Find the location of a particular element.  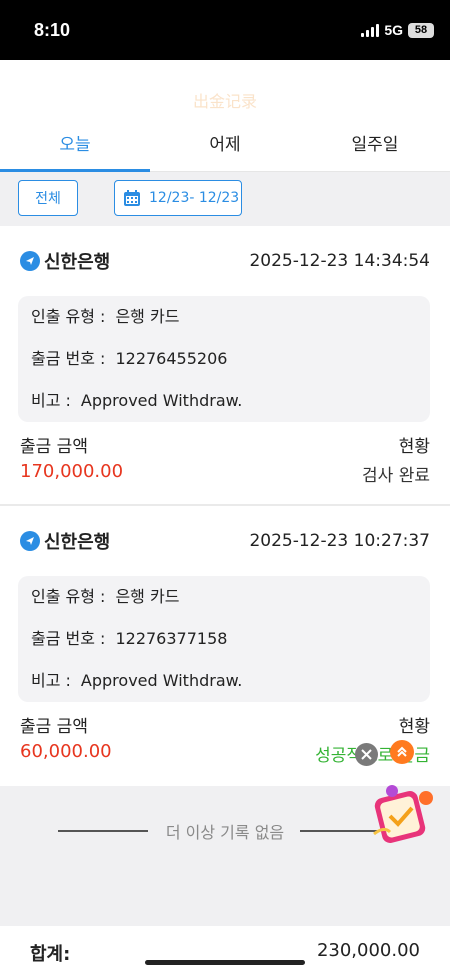

scroll-top-icon is located at coordinates (402, 752).